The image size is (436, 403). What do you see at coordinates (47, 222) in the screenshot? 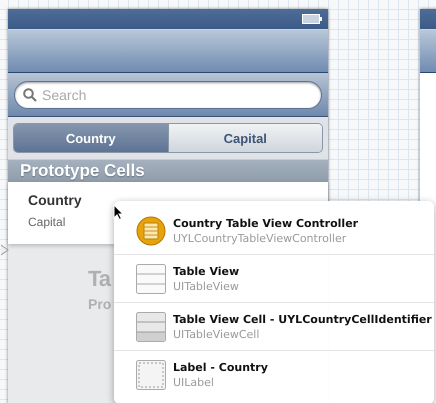
I see `cell-subtitle: Capital` at bounding box center [47, 222].